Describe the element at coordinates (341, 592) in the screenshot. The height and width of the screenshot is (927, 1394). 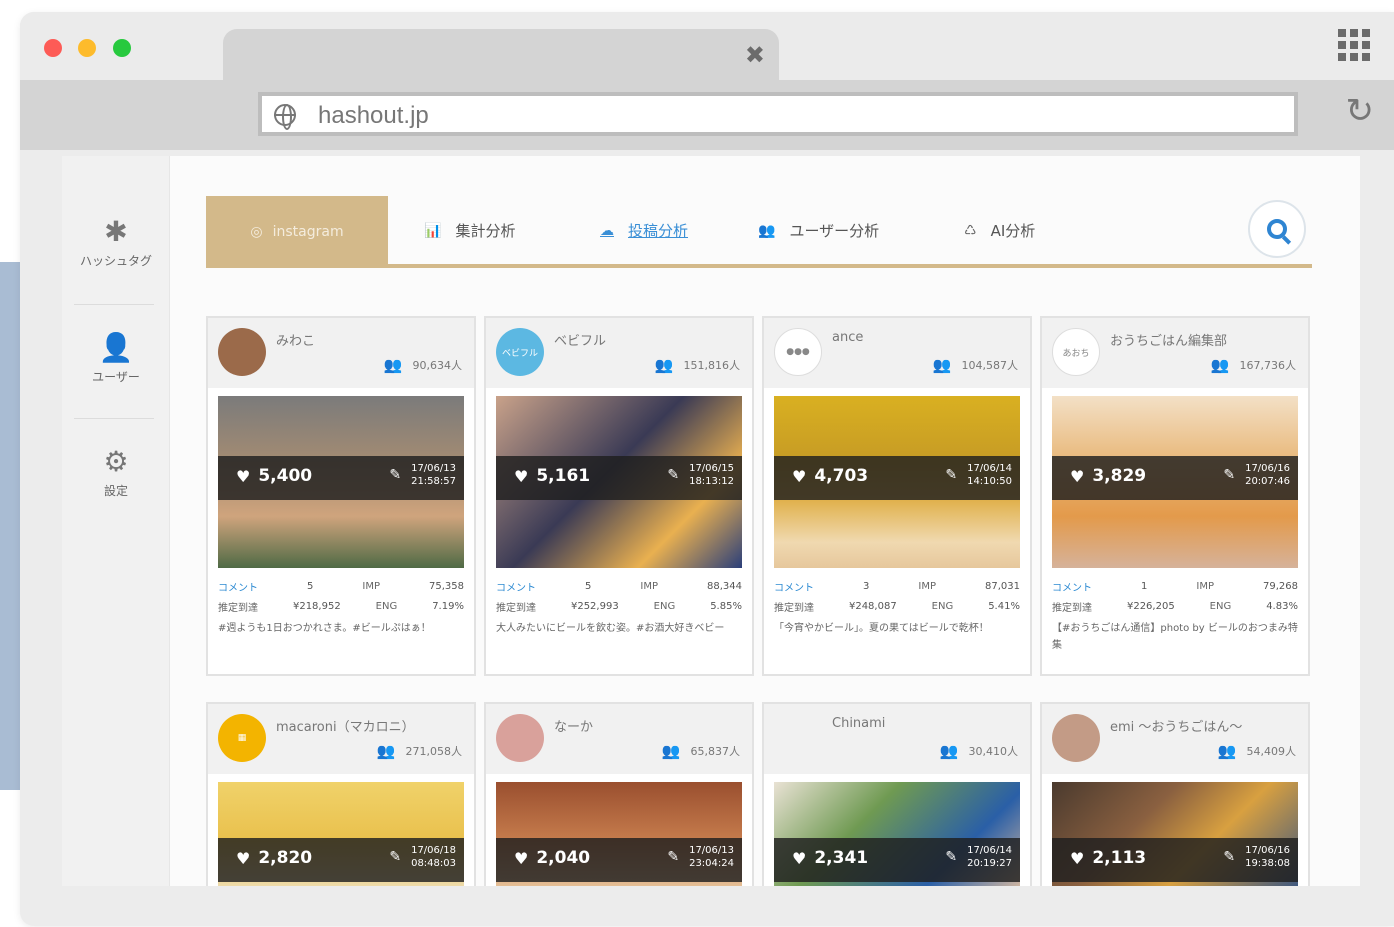
I see `post-stats: コメント 5 IMP 75,358 推定到達 ¥218,952 ENG 7.19%` at that location.